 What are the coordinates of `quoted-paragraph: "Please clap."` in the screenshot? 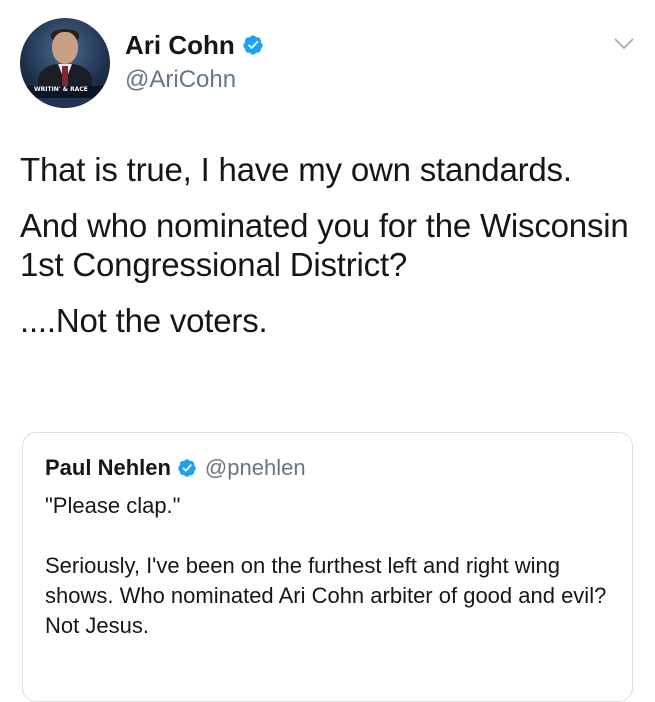 It's located at (113, 505).